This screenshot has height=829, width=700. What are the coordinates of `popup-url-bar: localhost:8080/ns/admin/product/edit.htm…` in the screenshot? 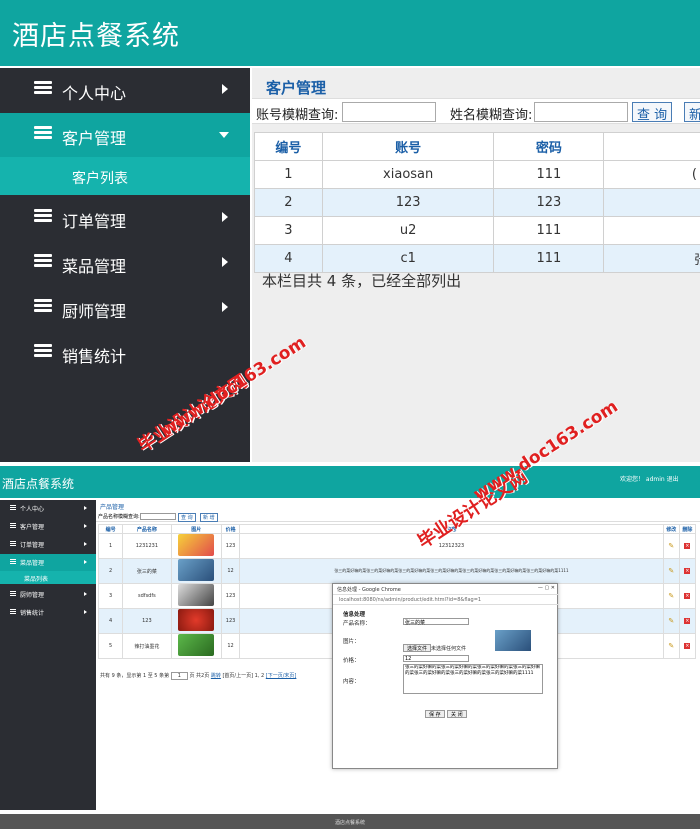 It's located at (446, 600).